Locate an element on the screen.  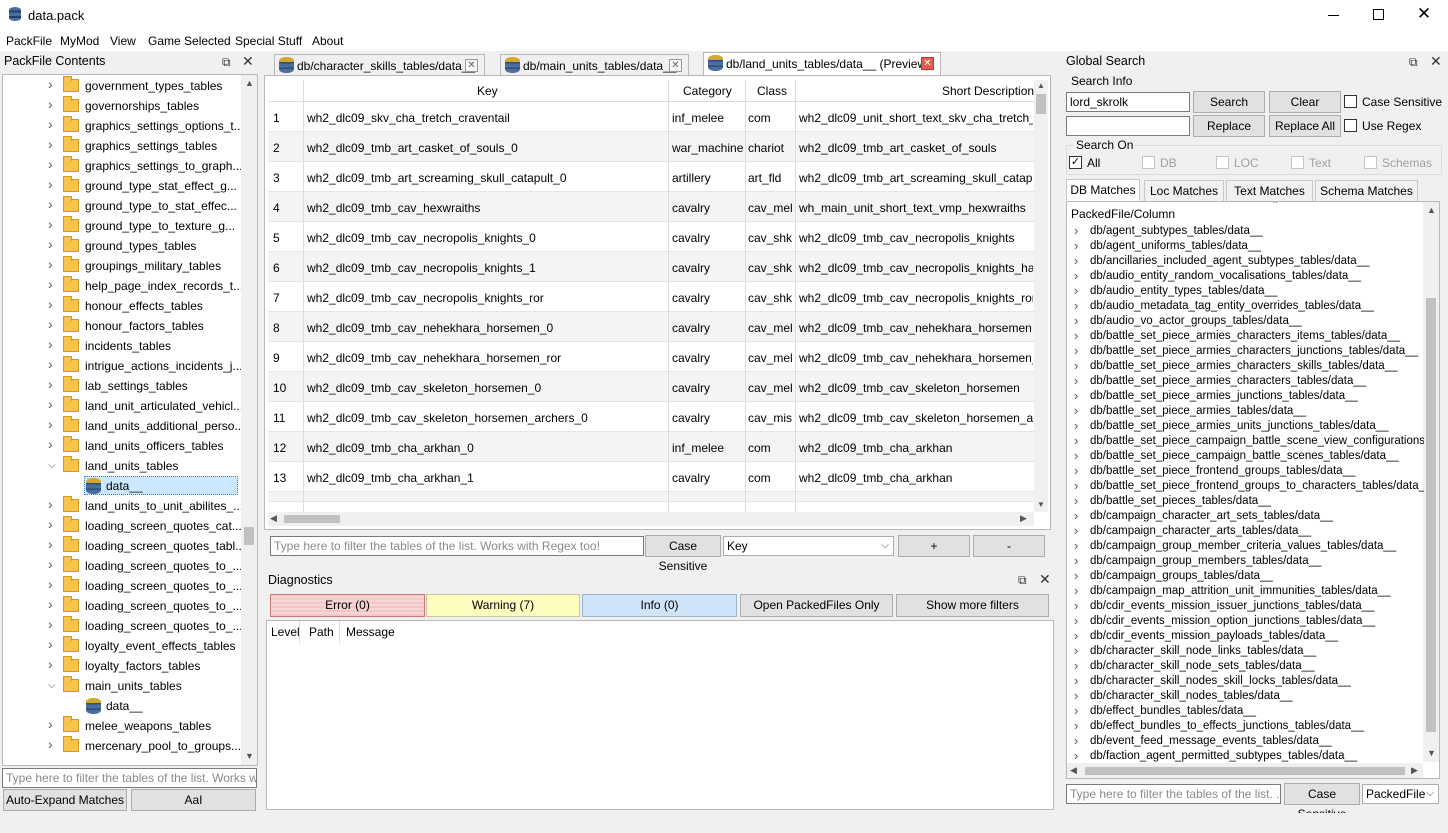
tree-scrollbar: ▲ ▼ is located at coordinates (249, 420).